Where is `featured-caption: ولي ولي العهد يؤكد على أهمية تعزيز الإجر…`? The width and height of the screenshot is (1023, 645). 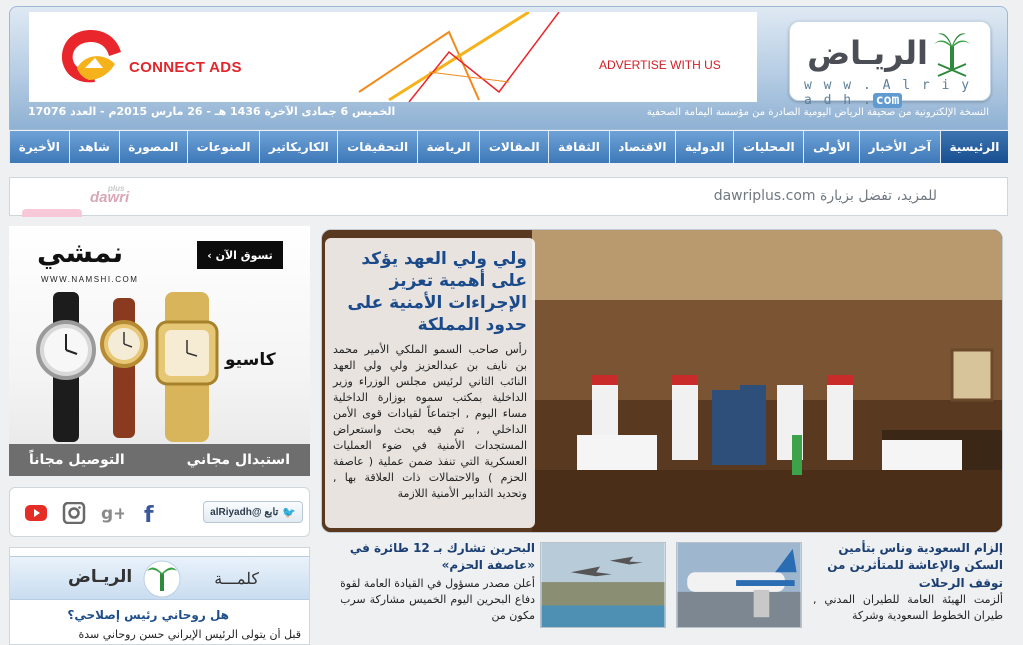
featured-caption: ولي ولي العهد يؤكد على أهمية تعزيز الإجر… is located at coordinates (430, 383).